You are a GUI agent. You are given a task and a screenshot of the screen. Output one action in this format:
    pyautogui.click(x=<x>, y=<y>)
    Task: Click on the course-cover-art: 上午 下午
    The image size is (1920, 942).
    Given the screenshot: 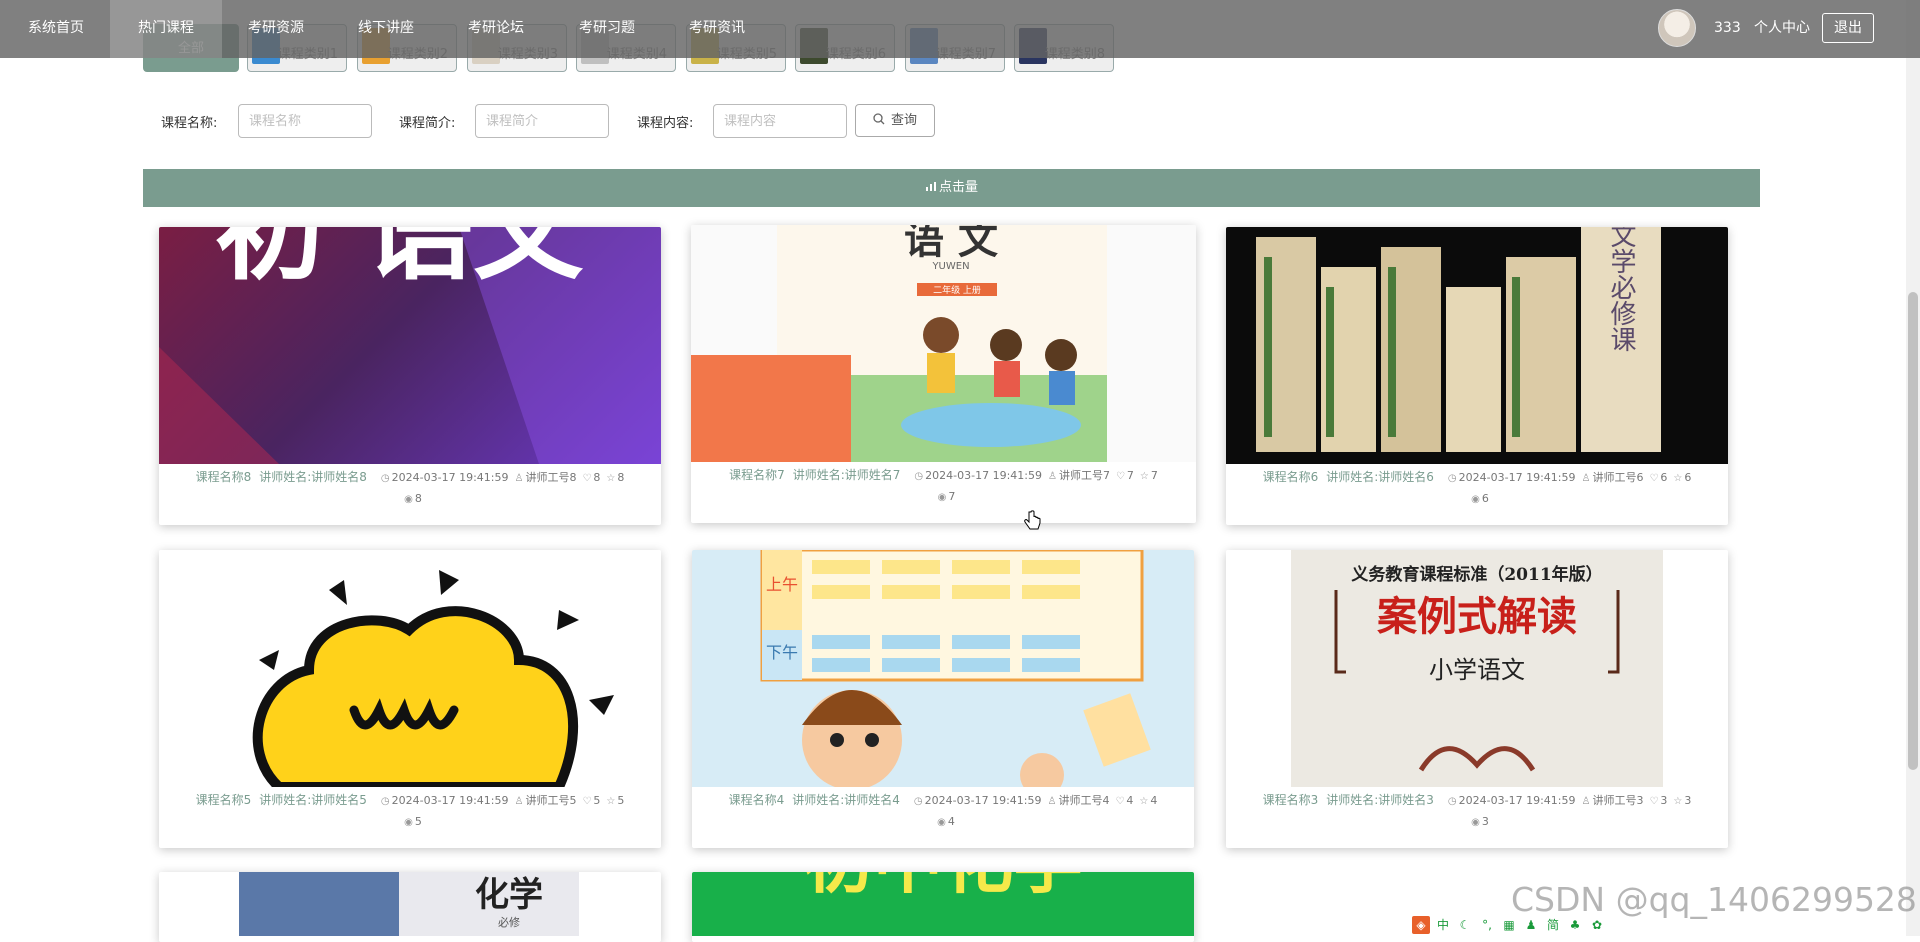 What is the action you would take?
    pyautogui.click(x=955, y=668)
    